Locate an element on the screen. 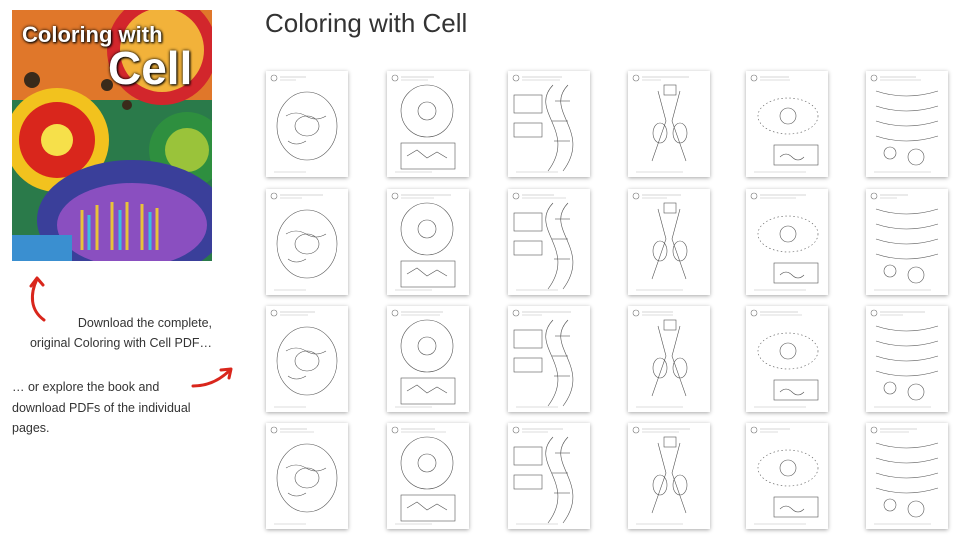 The image size is (958, 552). cover-title-line2: Cell is located at coordinates (150, 68).